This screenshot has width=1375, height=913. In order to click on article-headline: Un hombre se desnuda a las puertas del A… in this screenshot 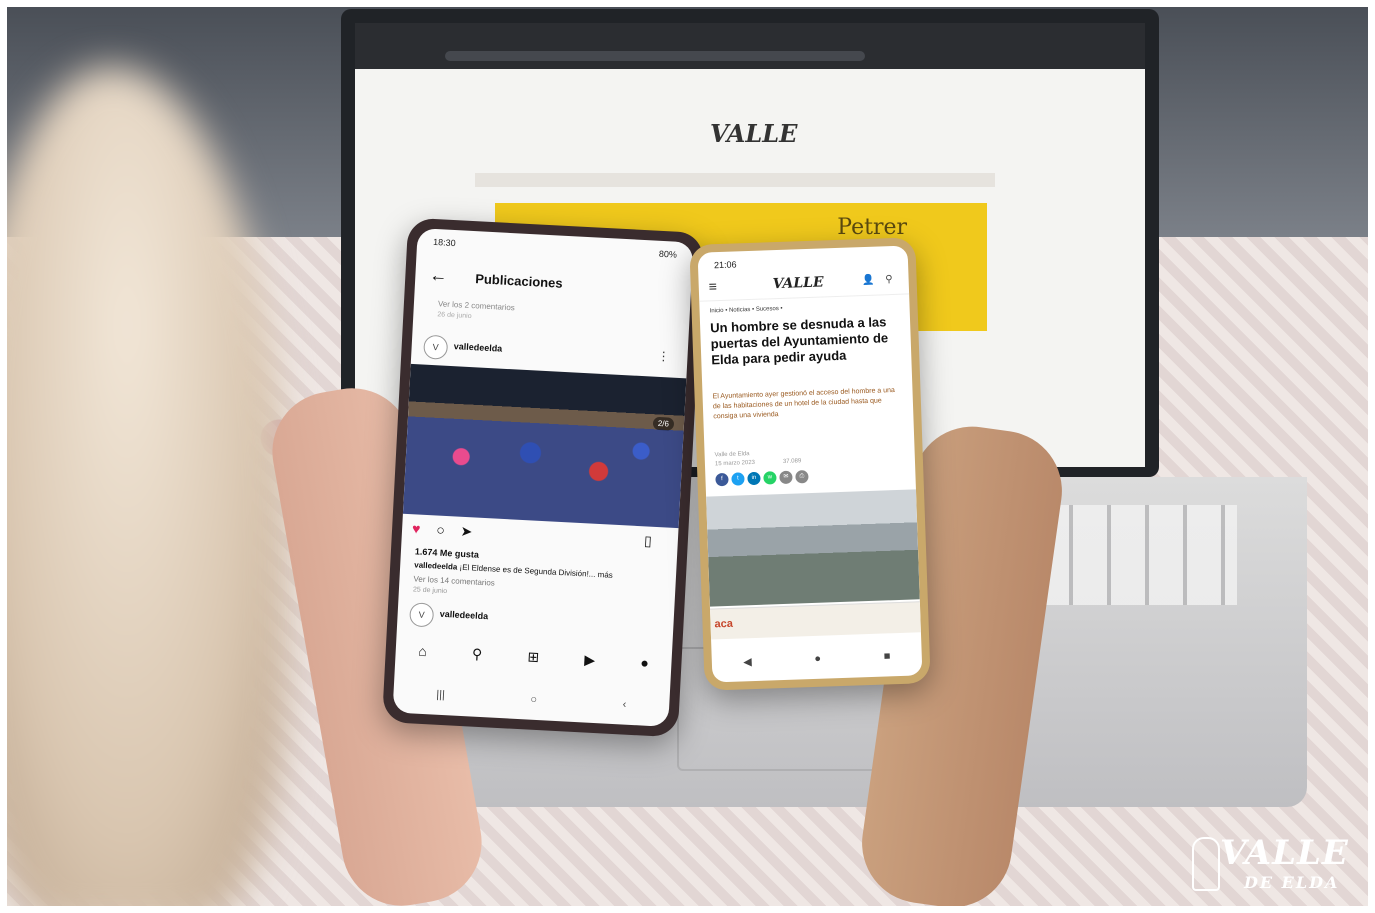, I will do `click(799, 341)`.